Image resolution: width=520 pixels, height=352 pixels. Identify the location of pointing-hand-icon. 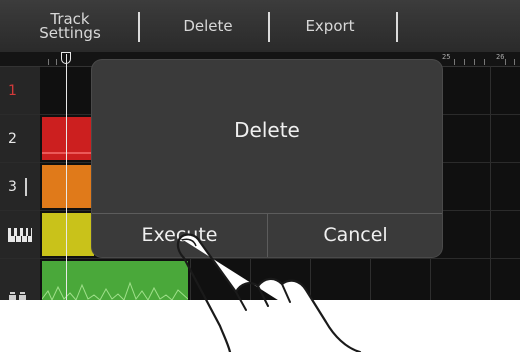
(269, 292).